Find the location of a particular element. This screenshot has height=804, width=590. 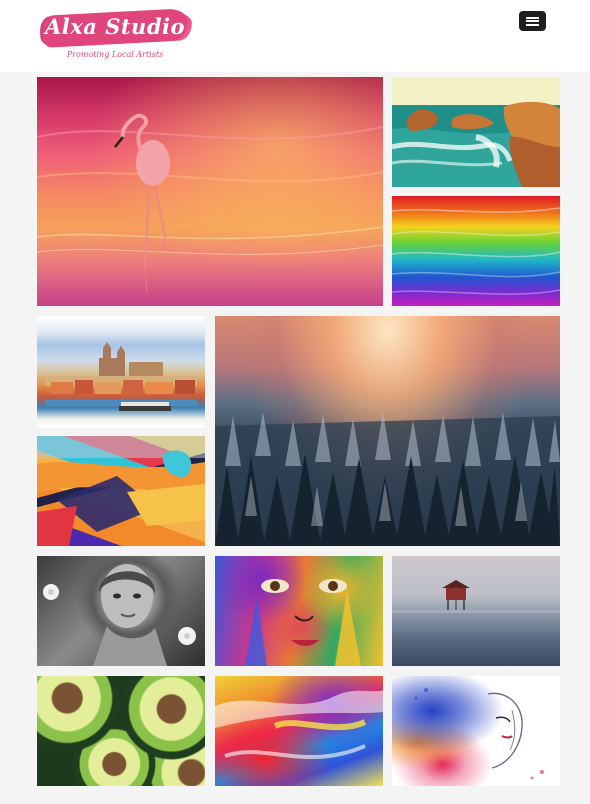

gallery-item-abstract-paint is located at coordinates (299, 731).